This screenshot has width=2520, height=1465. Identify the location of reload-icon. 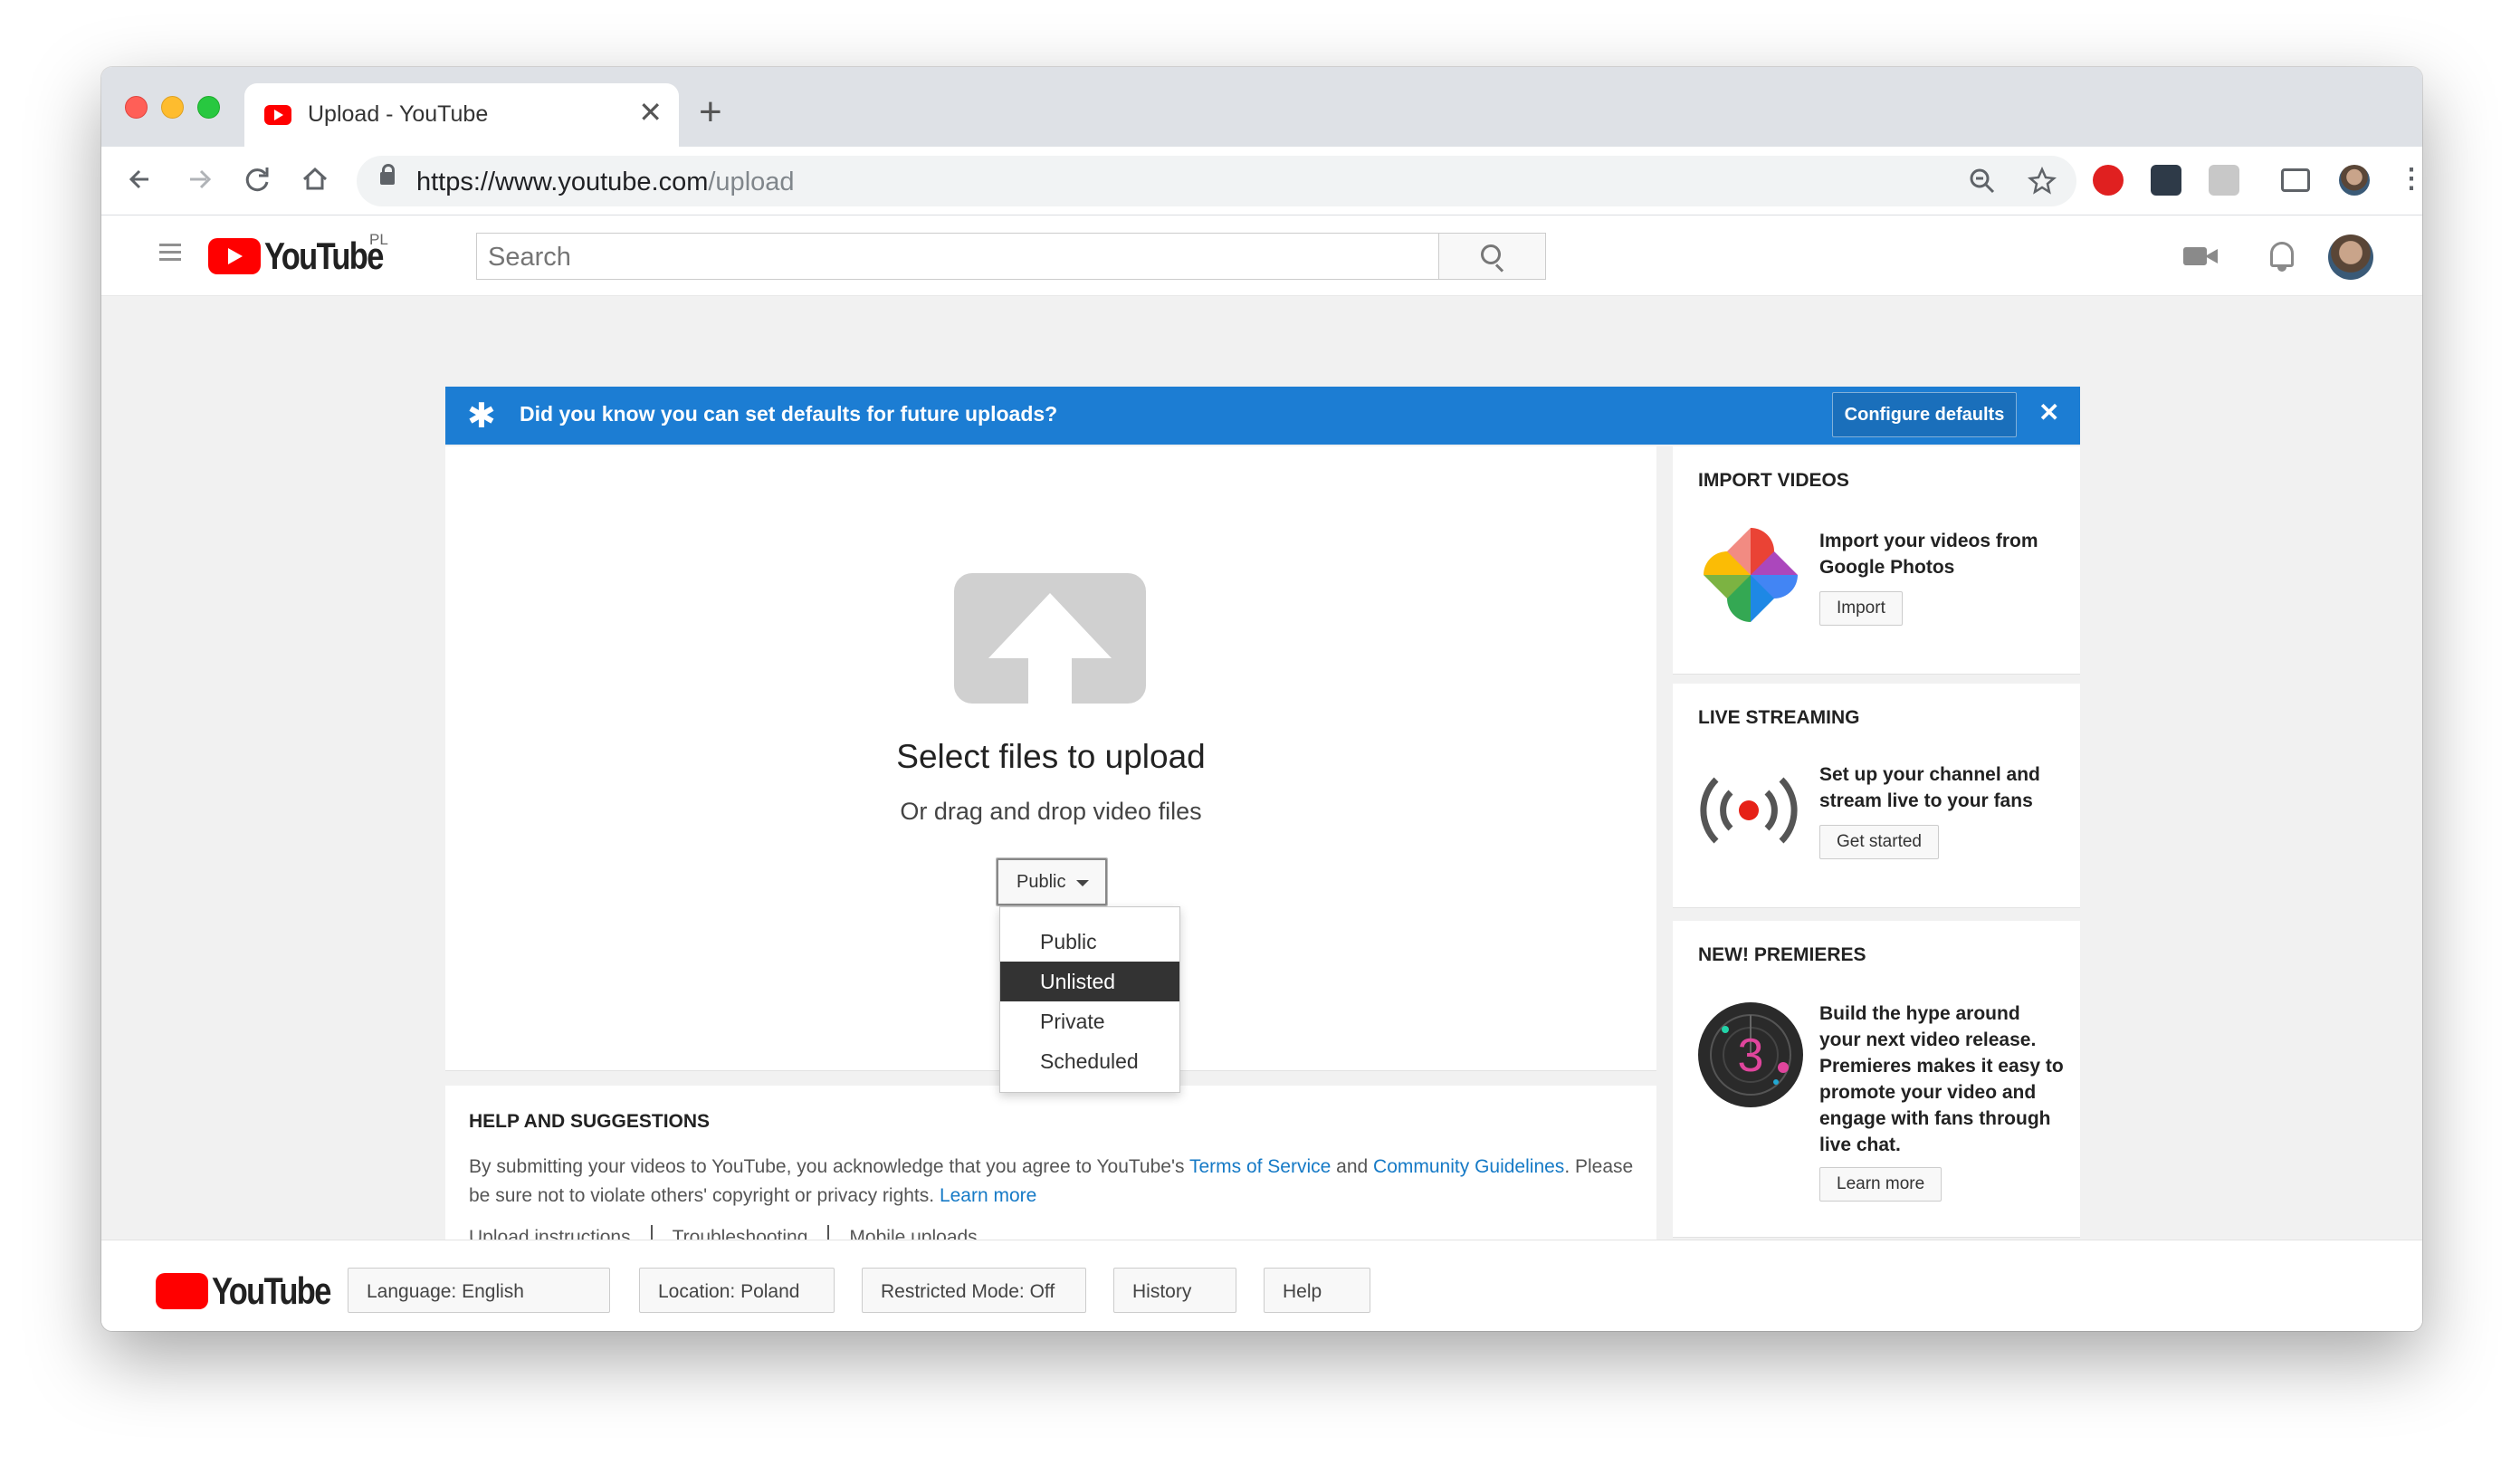
(257, 179).